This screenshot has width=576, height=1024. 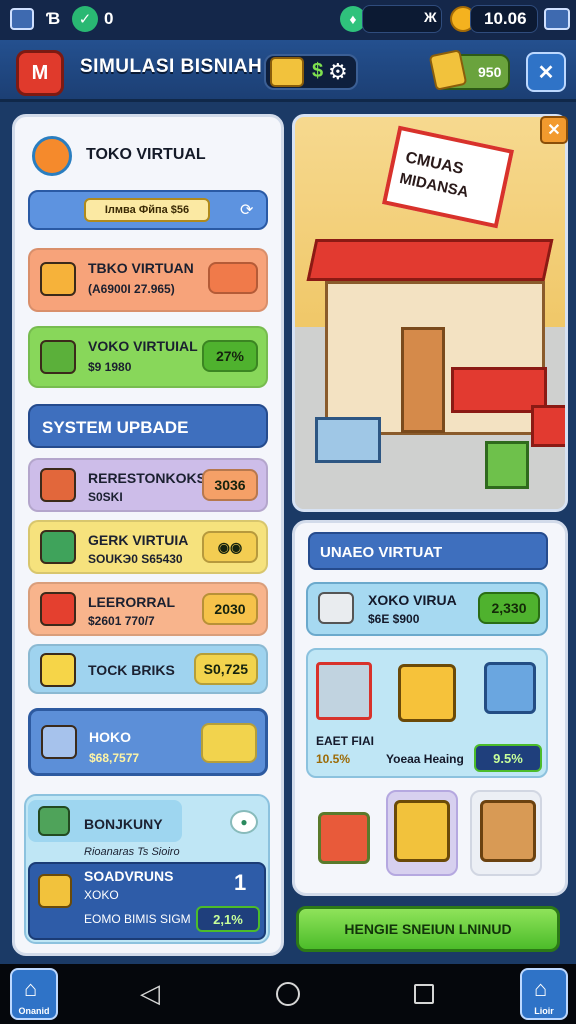 What do you see at coordinates (505, 18) in the screenshot?
I see `coin-value: 10.06` at bounding box center [505, 18].